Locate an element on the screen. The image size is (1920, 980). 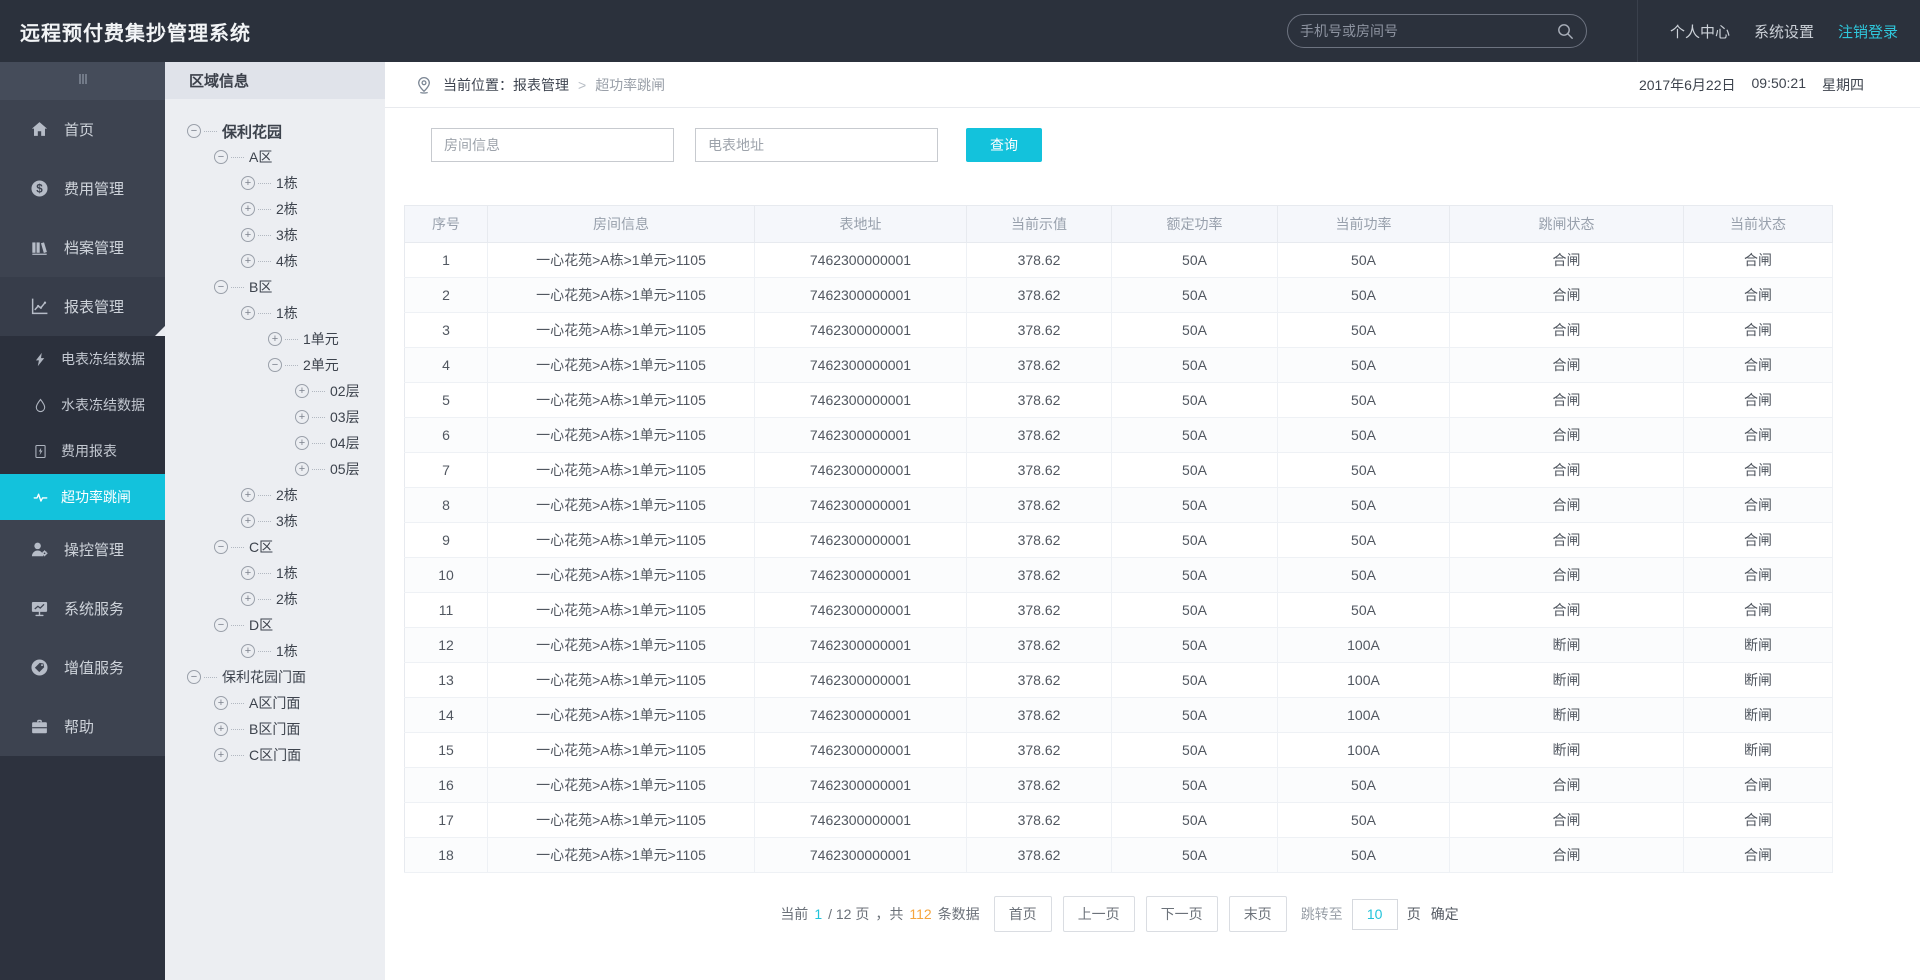
jump-page-input is located at coordinates (1374, 914).